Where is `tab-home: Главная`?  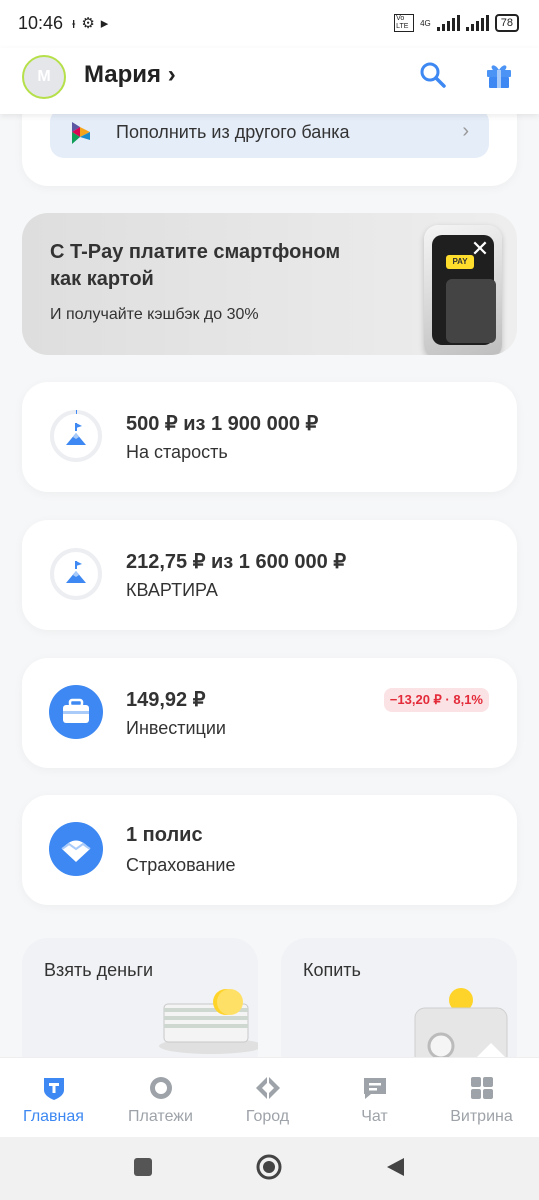
tab-home: Главная is located at coordinates (53, 1098).